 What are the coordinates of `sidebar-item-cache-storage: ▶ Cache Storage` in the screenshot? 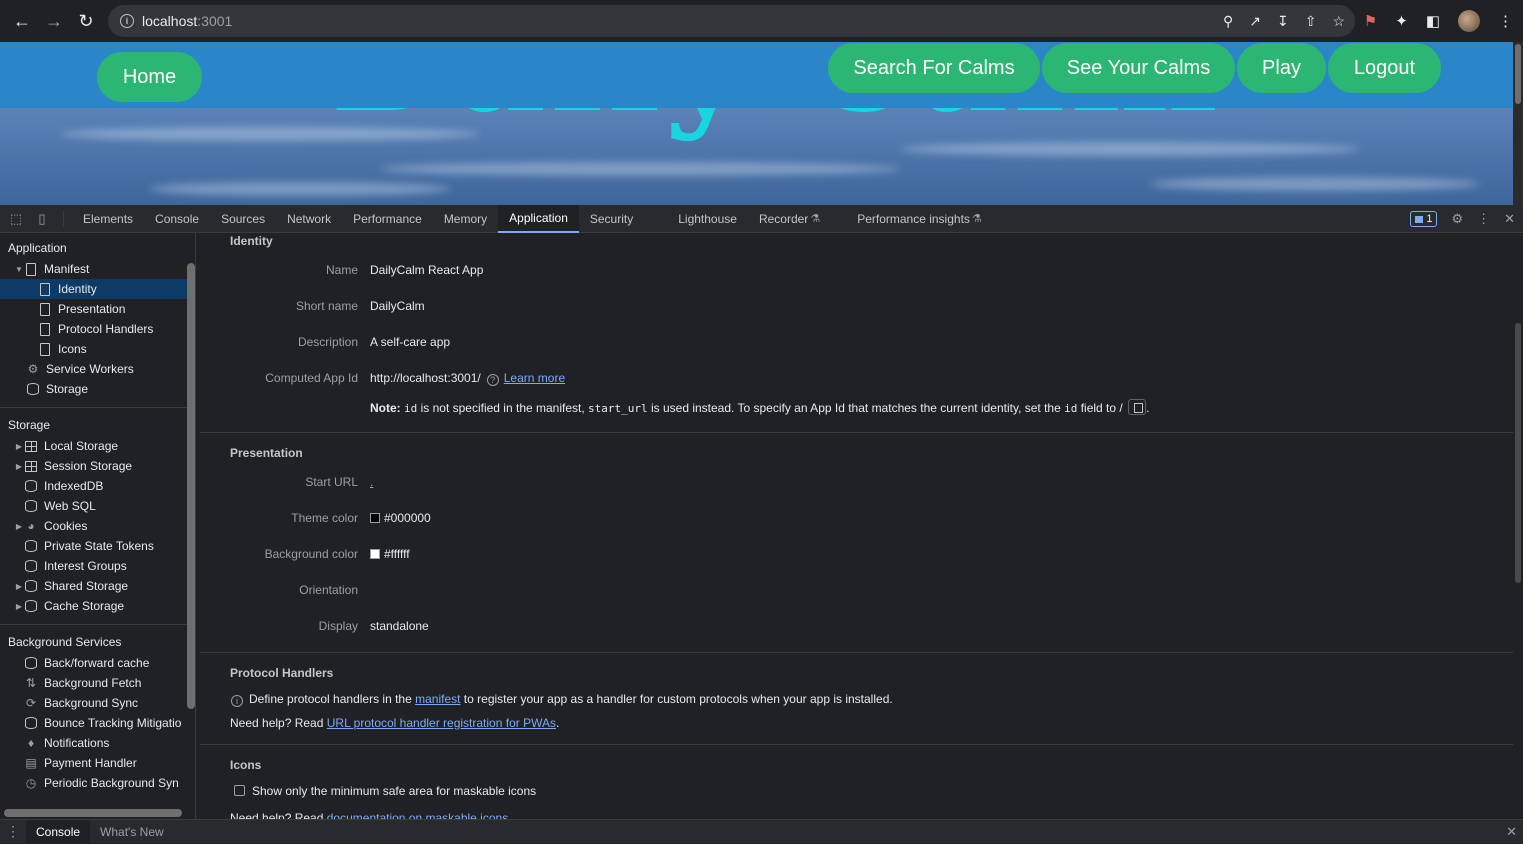 It's located at (97, 606).